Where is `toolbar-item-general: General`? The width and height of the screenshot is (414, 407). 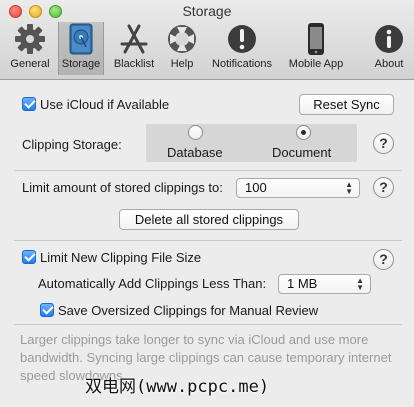
toolbar-item-general: General is located at coordinates (30, 48).